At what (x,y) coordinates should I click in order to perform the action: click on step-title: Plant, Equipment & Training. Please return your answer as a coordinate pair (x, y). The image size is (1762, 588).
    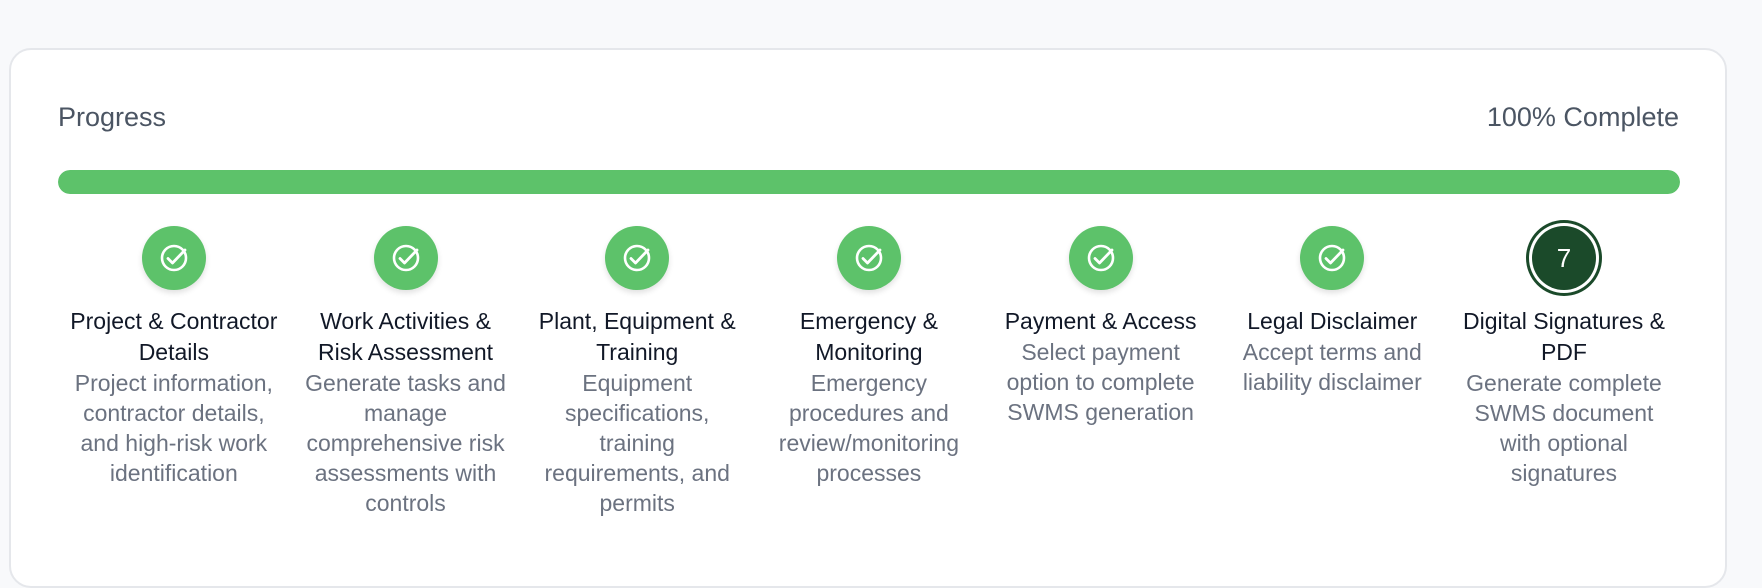
    Looking at the image, I should click on (637, 336).